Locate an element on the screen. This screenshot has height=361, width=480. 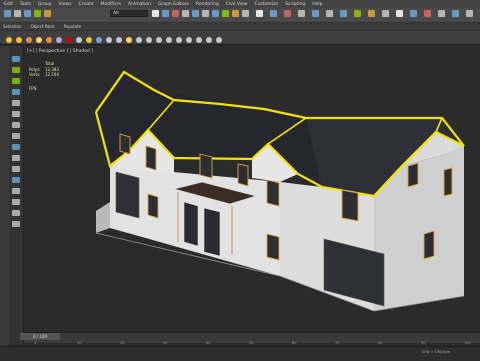
schematic-view-icon is located at coordinates (413, 13).